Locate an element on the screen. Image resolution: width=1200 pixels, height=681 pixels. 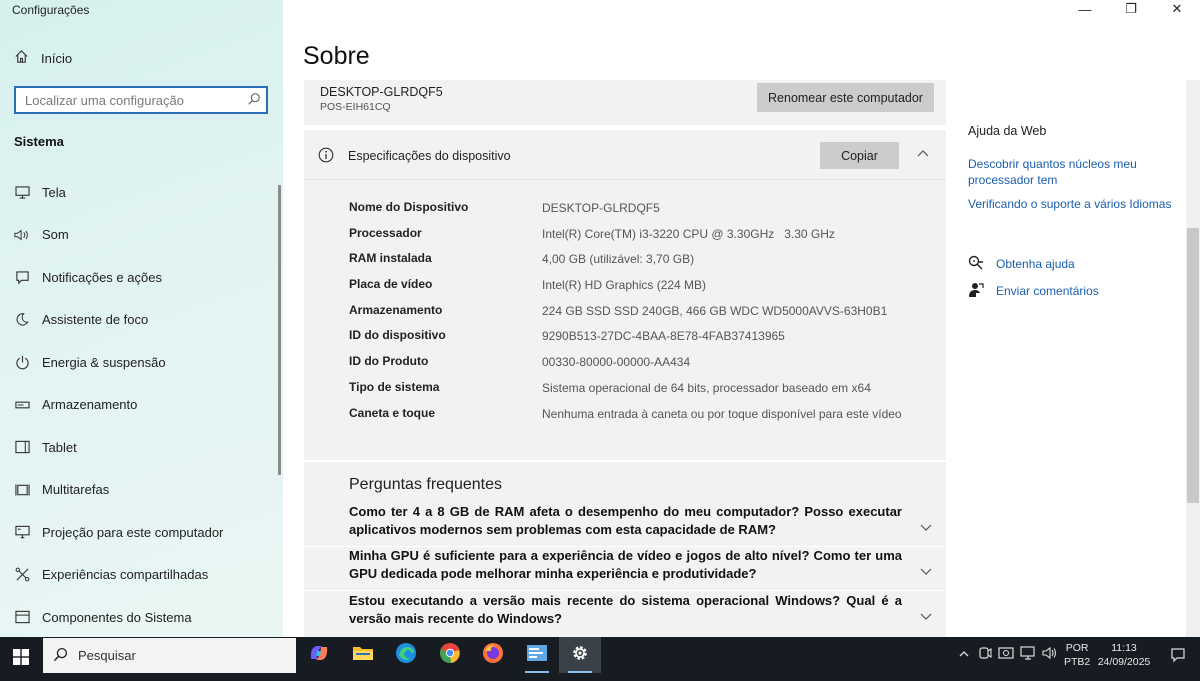
taskbar-search-label: Pesquisar is located at coordinates (107, 655).